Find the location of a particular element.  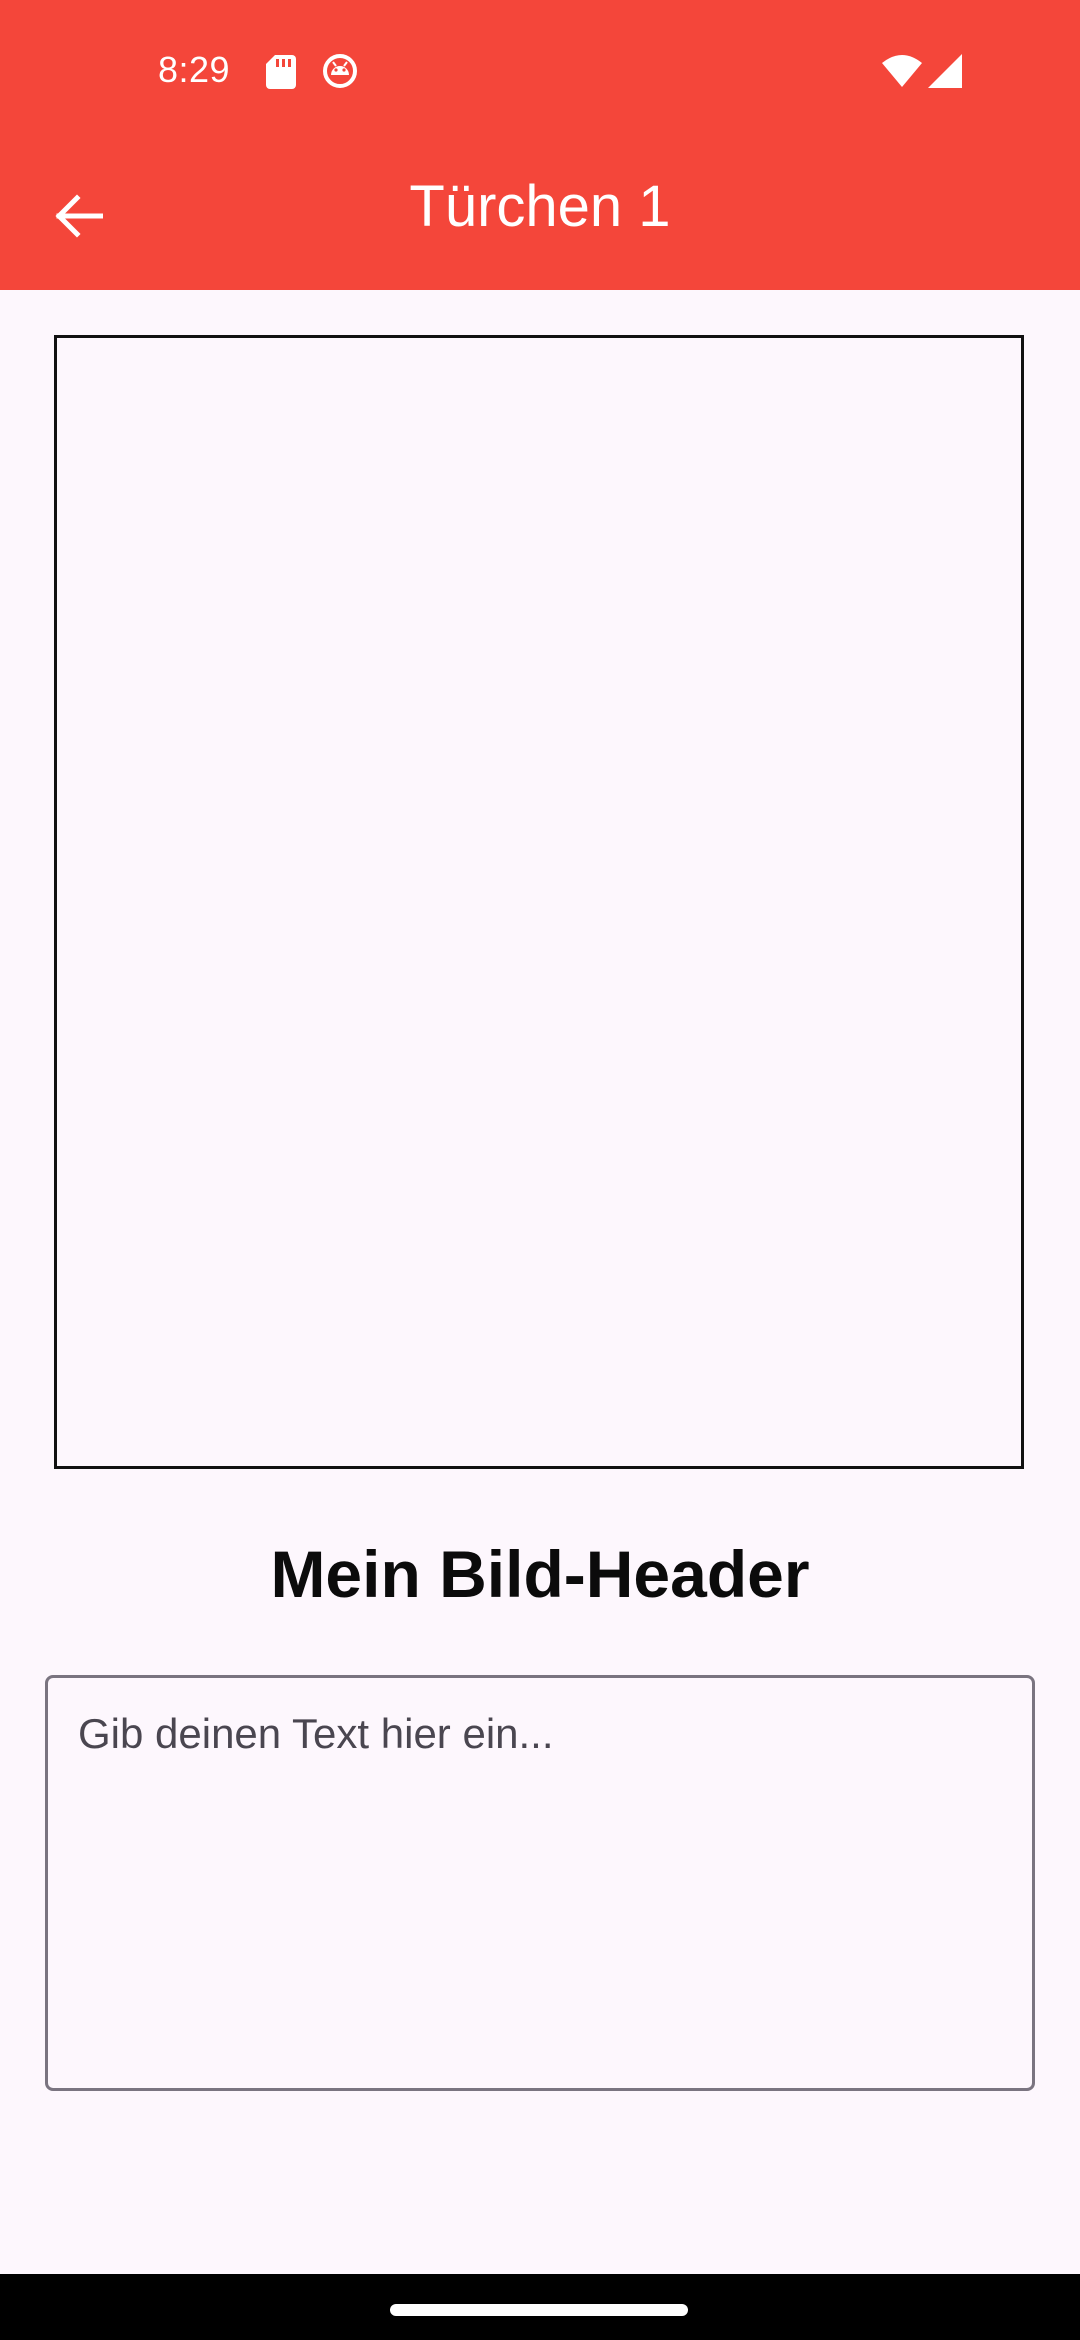

page-title: Türchen 1 is located at coordinates (540, 206).